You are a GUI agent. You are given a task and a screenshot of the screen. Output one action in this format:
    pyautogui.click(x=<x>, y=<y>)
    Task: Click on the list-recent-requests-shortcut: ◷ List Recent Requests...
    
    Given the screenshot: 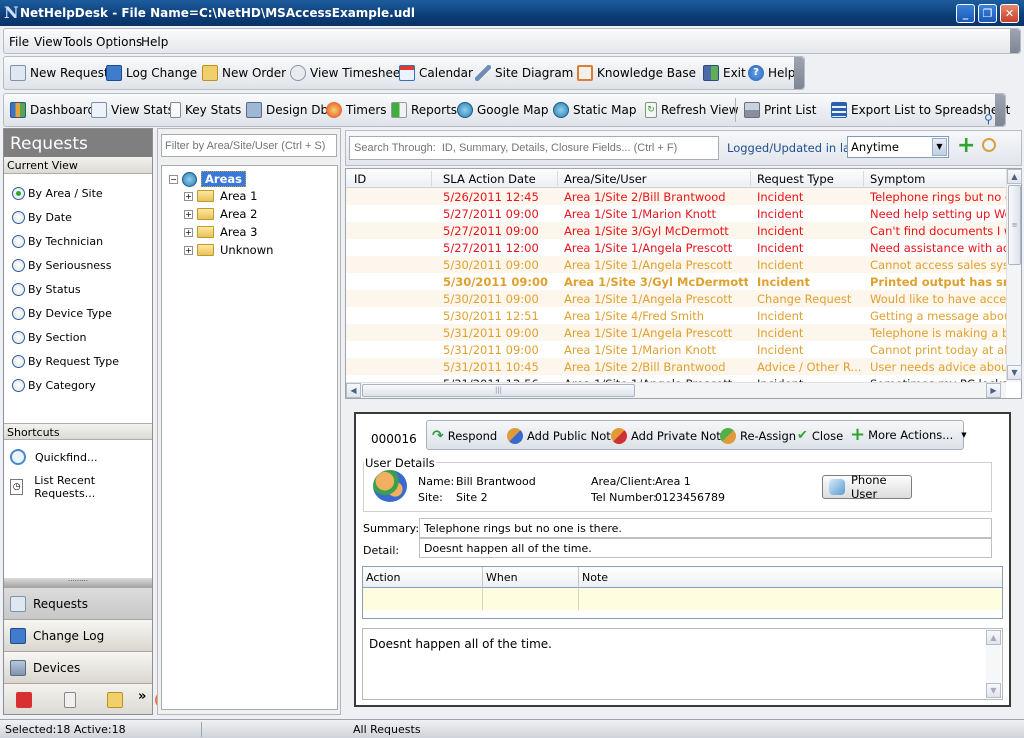 What is the action you would take?
    pyautogui.click(x=81, y=487)
    